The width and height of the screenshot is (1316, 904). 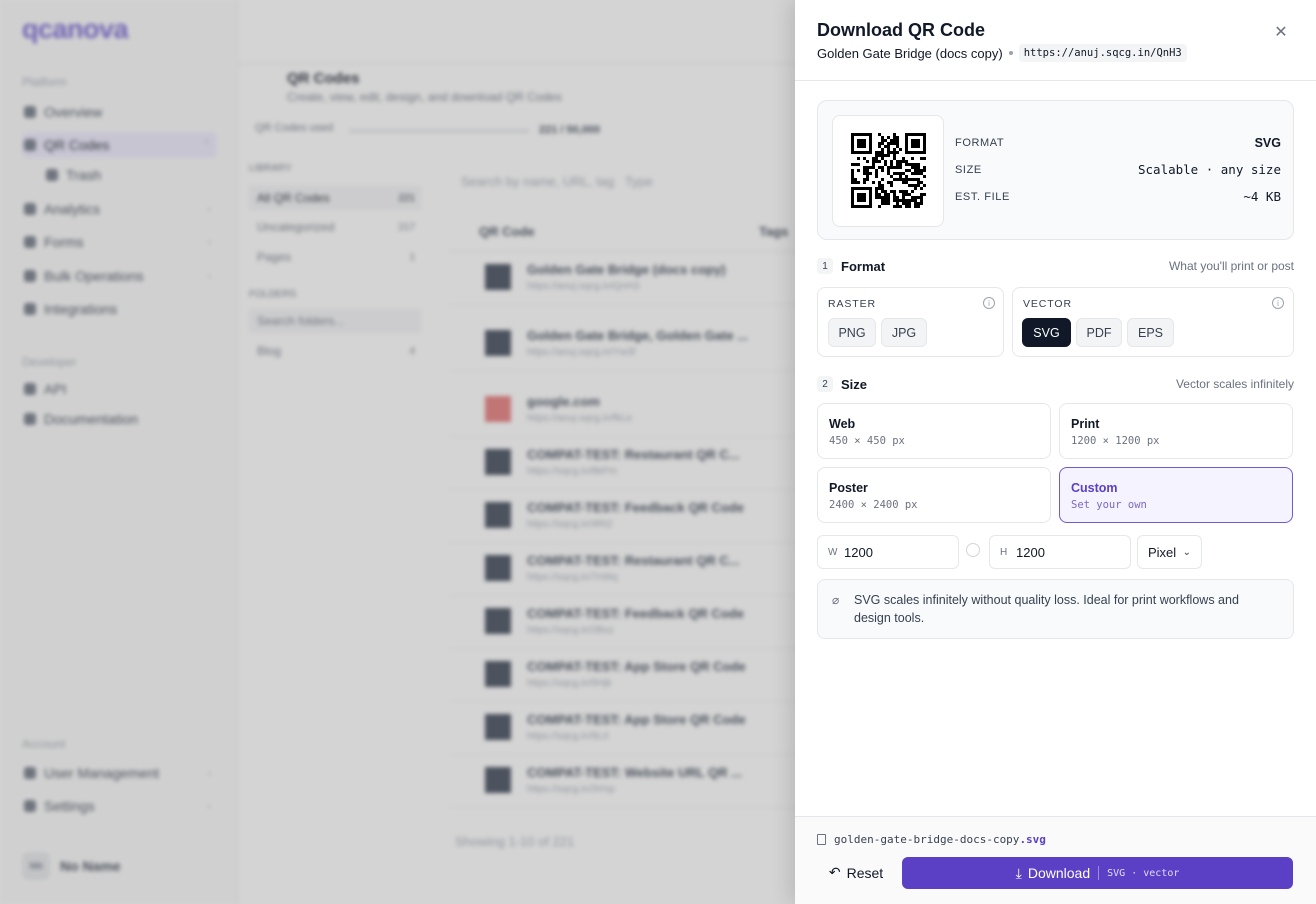 I want to click on size-option-dims: Set your own, so click(x=1109, y=505).